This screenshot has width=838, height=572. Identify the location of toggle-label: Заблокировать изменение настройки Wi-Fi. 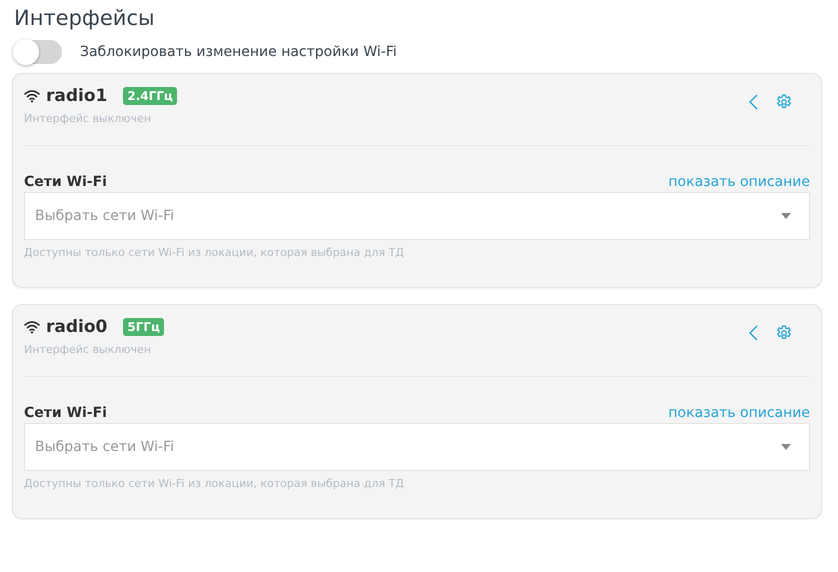
(238, 52).